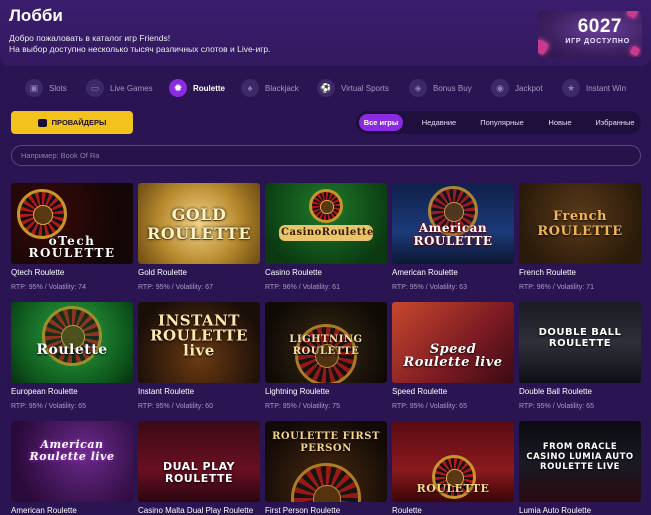 Image resolution: width=651 pixels, height=515 pixels. Describe the element at coordinates (72, 342) in the screenshot. I see `game-thumbnail: Roulette` at that location.